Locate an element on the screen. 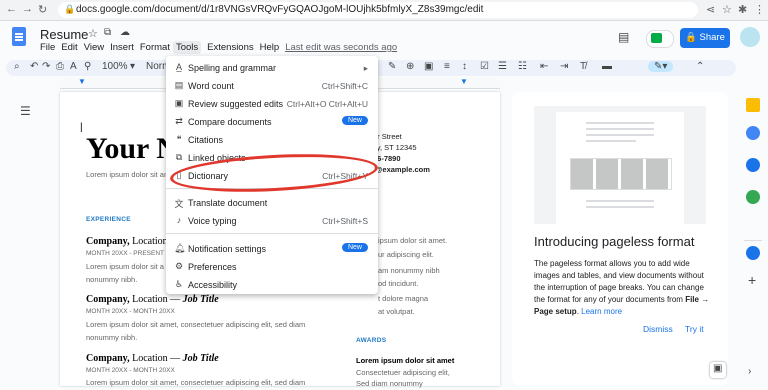 The image size is (768, 390). insert-link-icon: ⊕ is located at coordinates (410, 66).